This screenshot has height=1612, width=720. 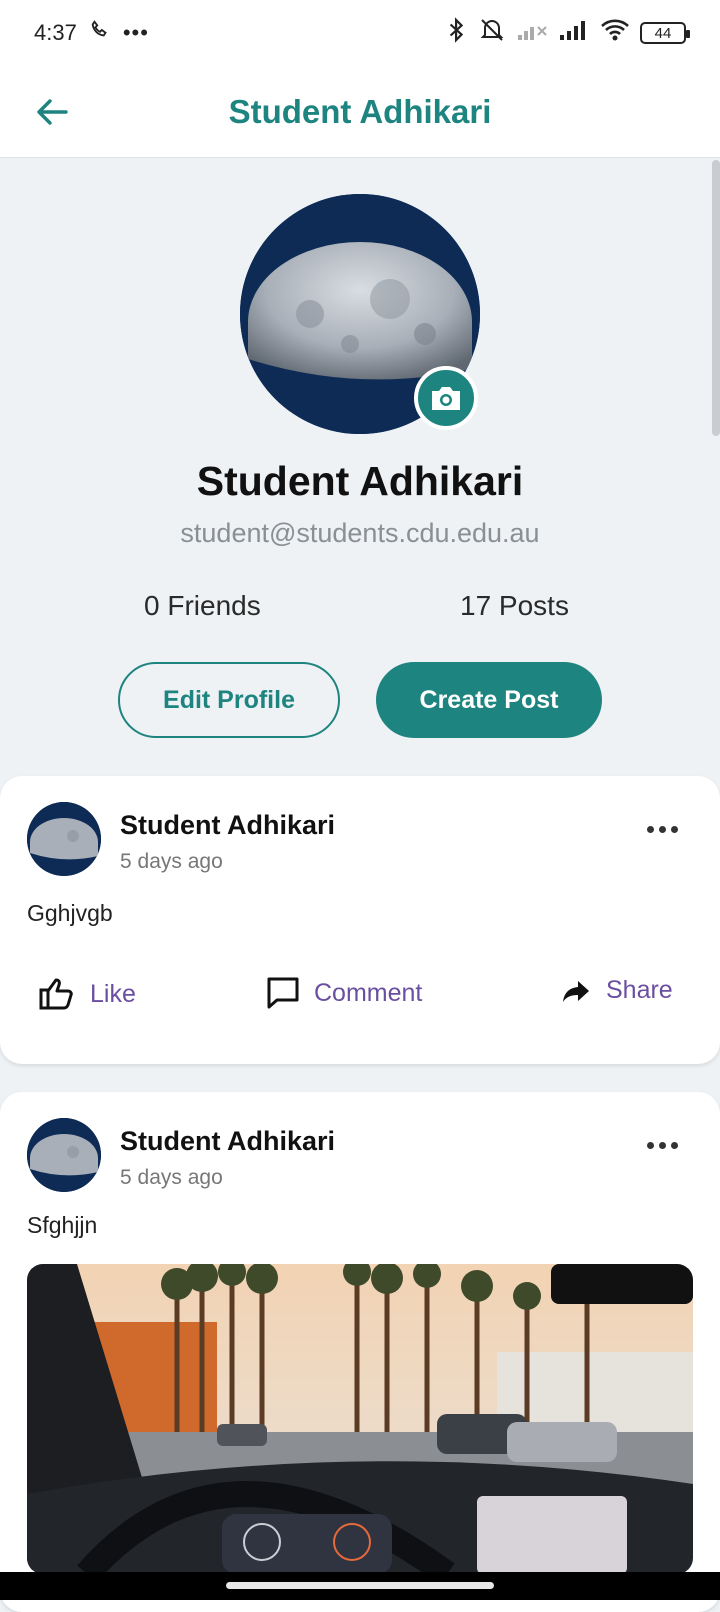 I want to click on thumb-up-icon, so click(x=56, y=994).